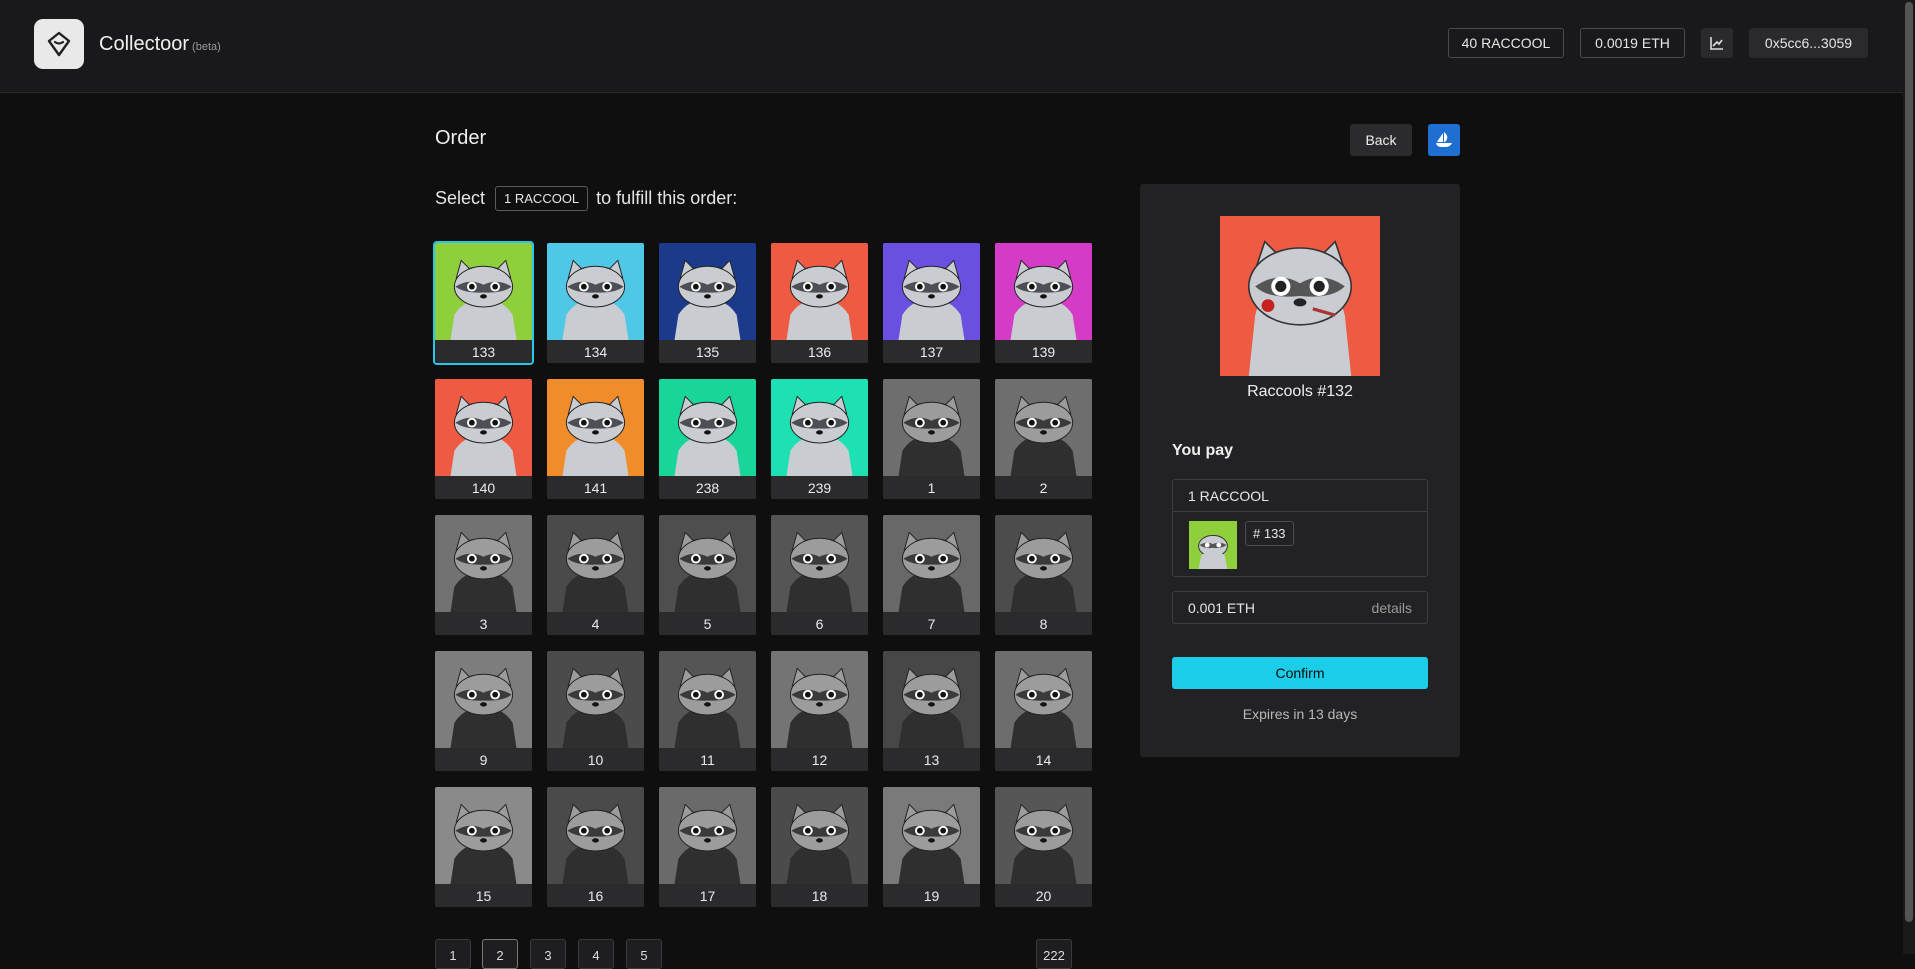 Image resolution: width=1915 pixels, height=969 pixels. I want to click on pay-item-id: # 133, so click(1269, 533).